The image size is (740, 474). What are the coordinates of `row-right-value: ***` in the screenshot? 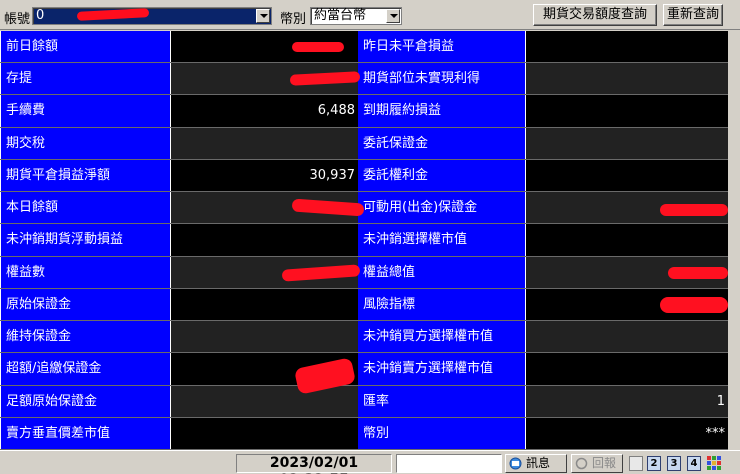 It's located at (627, 433).